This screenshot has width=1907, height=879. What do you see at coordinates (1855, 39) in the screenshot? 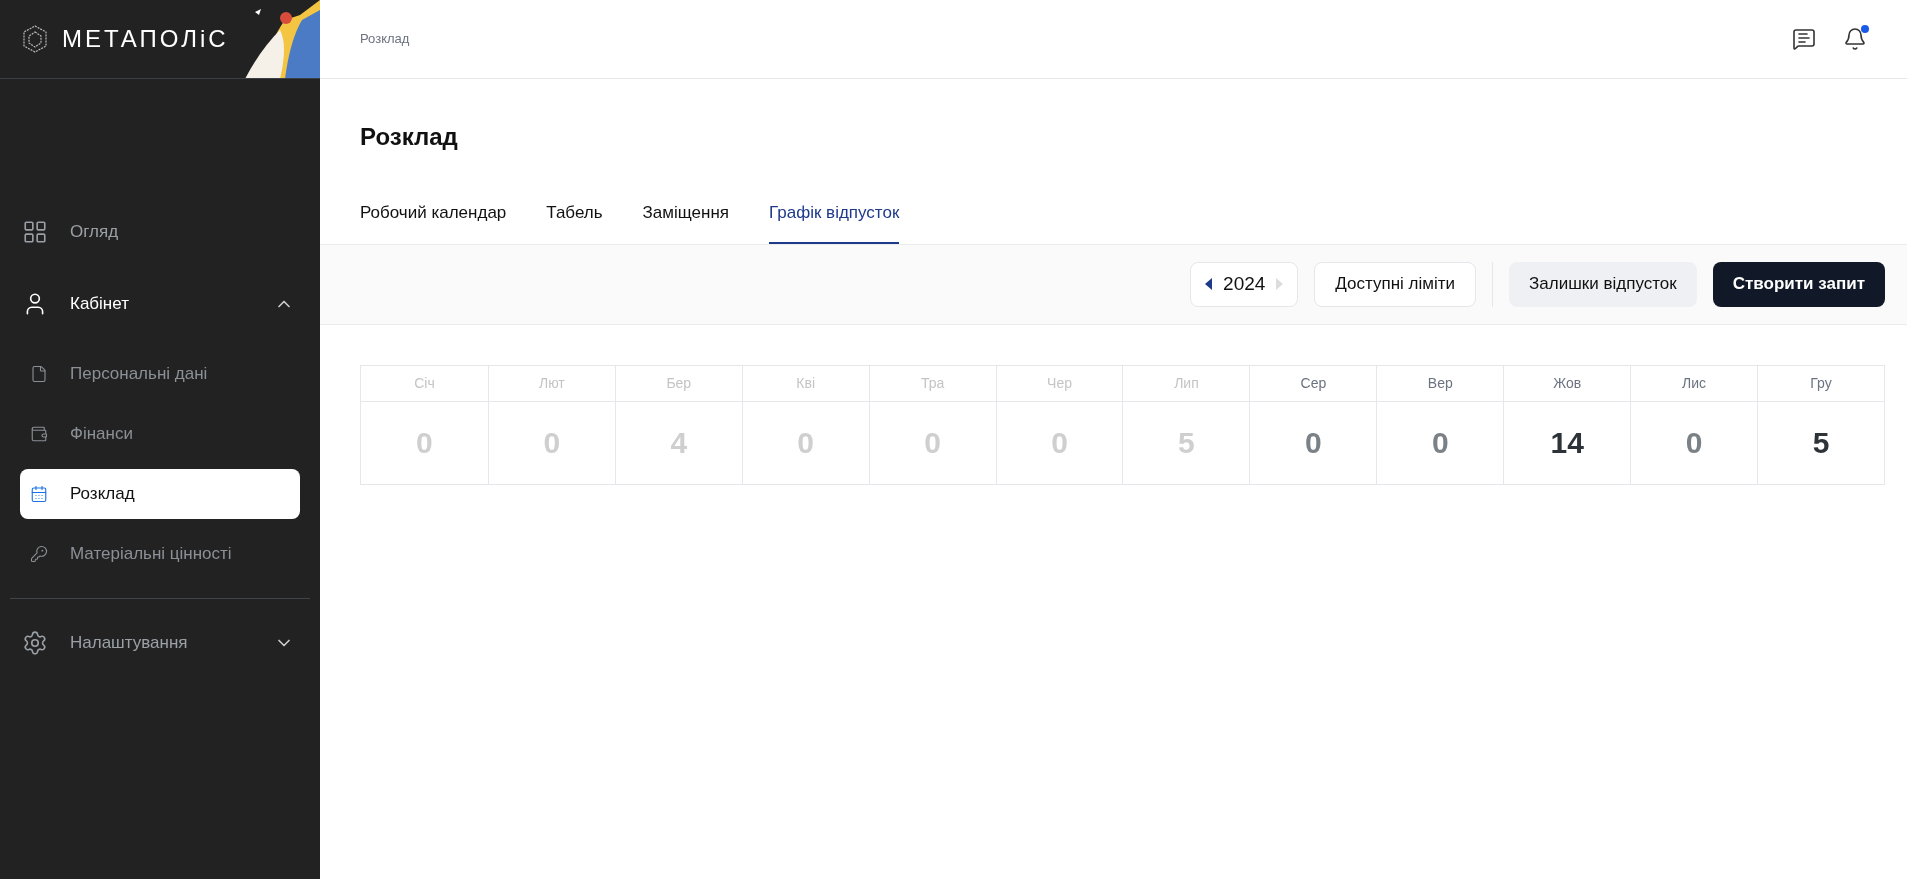
I see `notification-bell-icon` at bounding box center [1855, 39].